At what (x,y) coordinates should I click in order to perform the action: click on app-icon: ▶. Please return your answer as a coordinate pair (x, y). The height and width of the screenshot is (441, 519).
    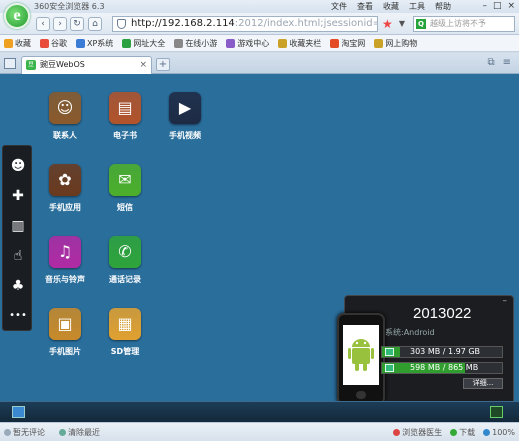
    Looking at the image, I should click on (185, 108).